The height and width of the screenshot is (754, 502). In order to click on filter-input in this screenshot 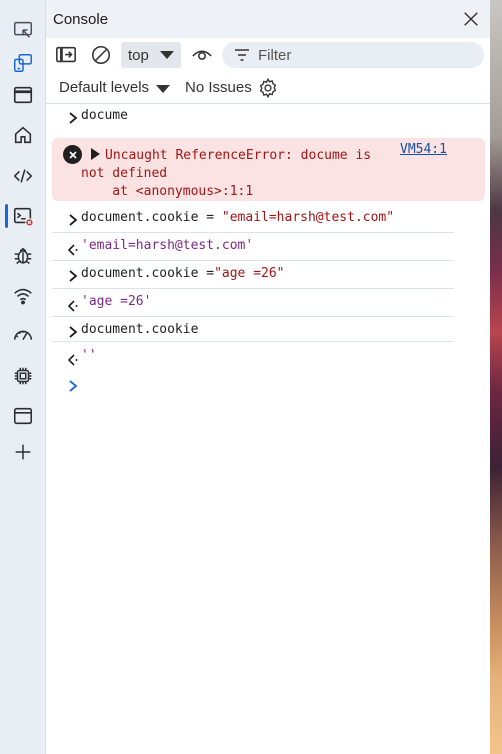, I will do `click(358, 55)`.